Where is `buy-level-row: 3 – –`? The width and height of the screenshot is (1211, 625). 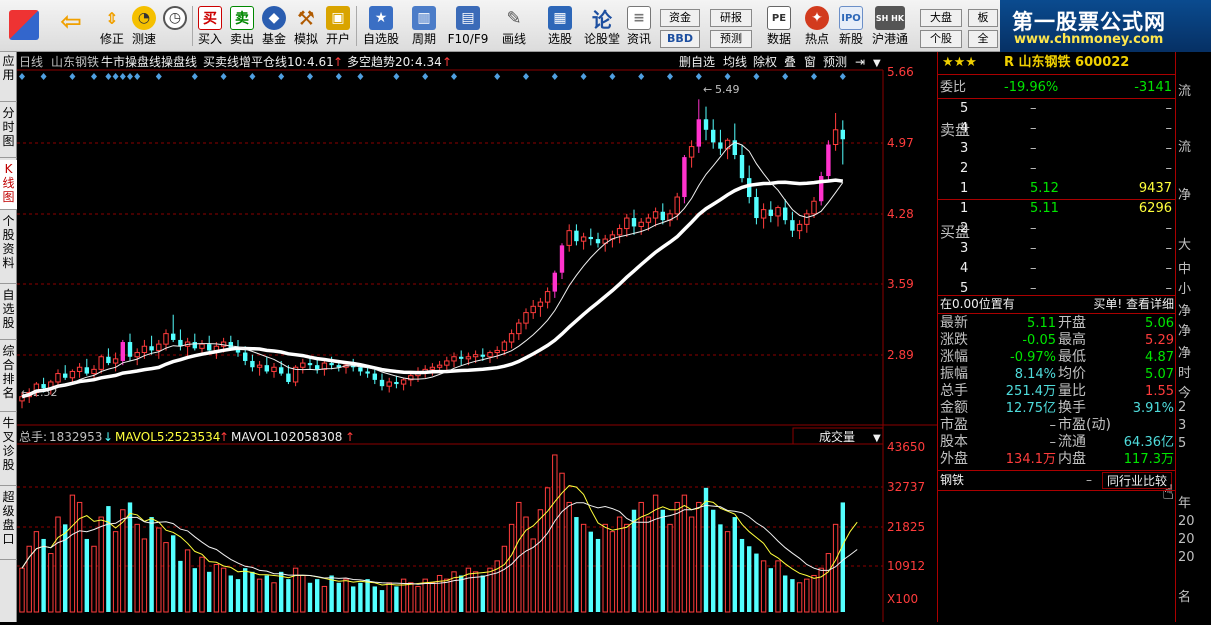
buy-level-row: 3 – – is located at coordinates (1057, 248).